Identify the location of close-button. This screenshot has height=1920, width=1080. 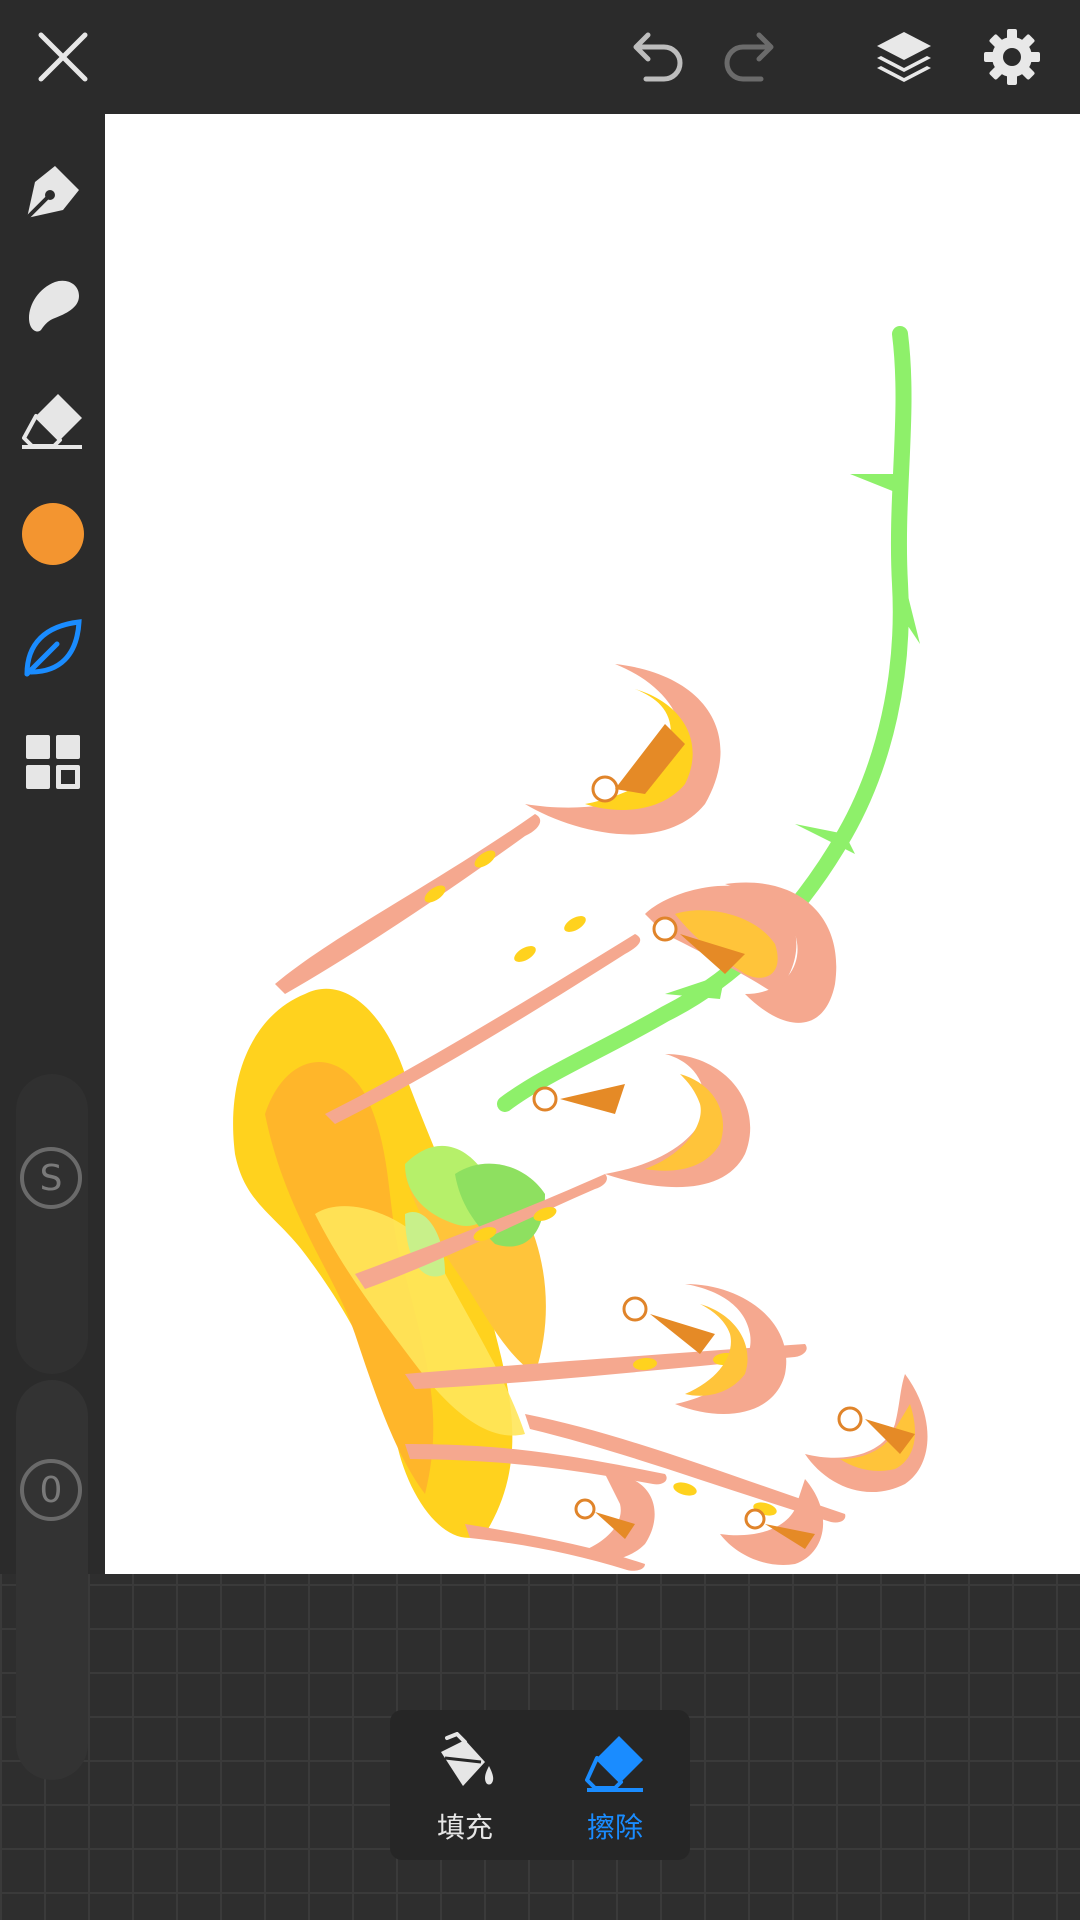
(63, 57).